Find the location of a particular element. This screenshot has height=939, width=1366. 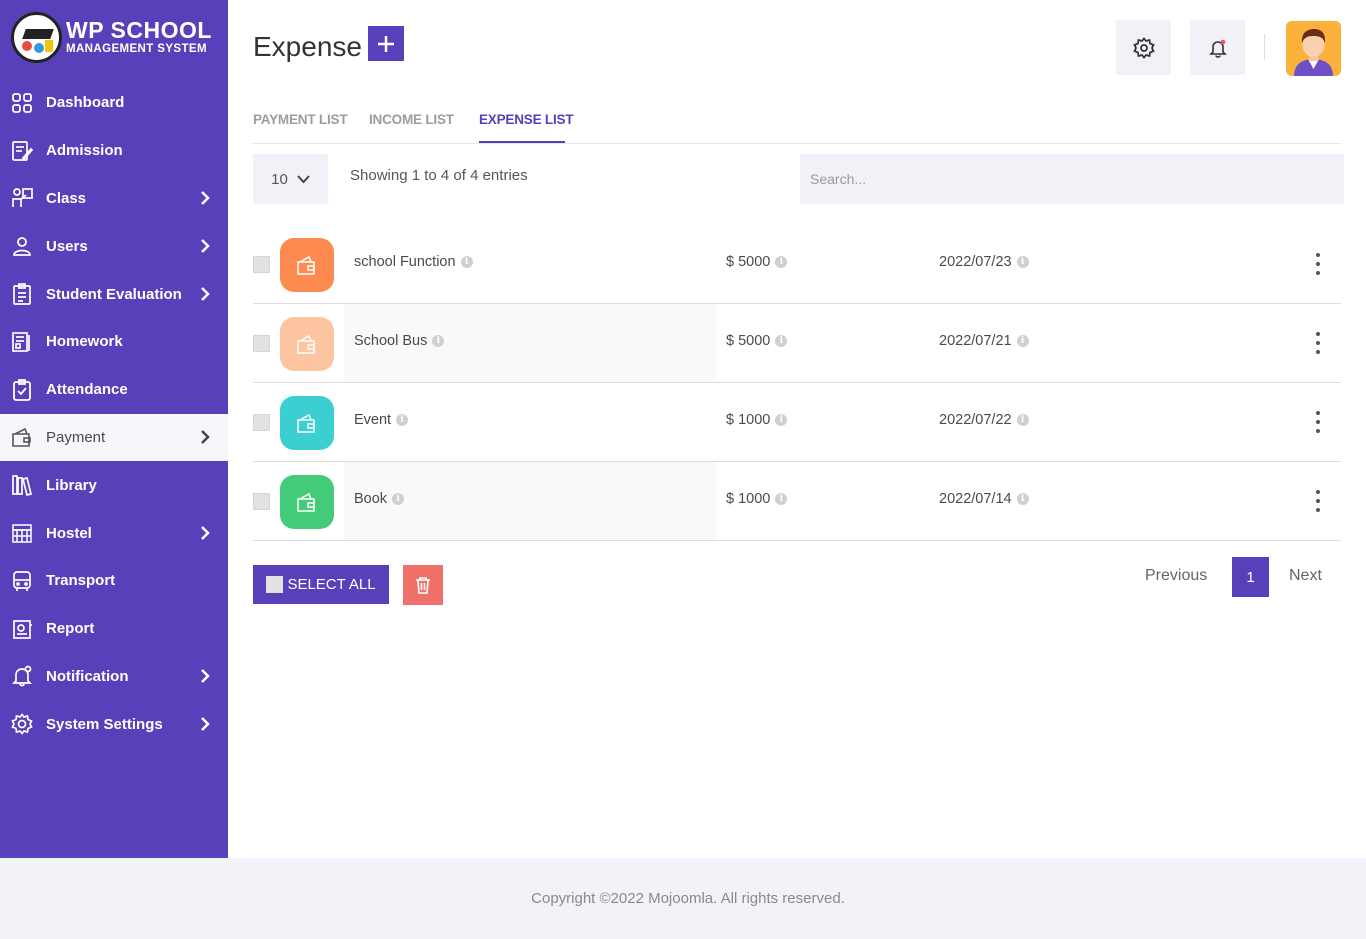

hostel-icon is located at coordinates (22, 533).